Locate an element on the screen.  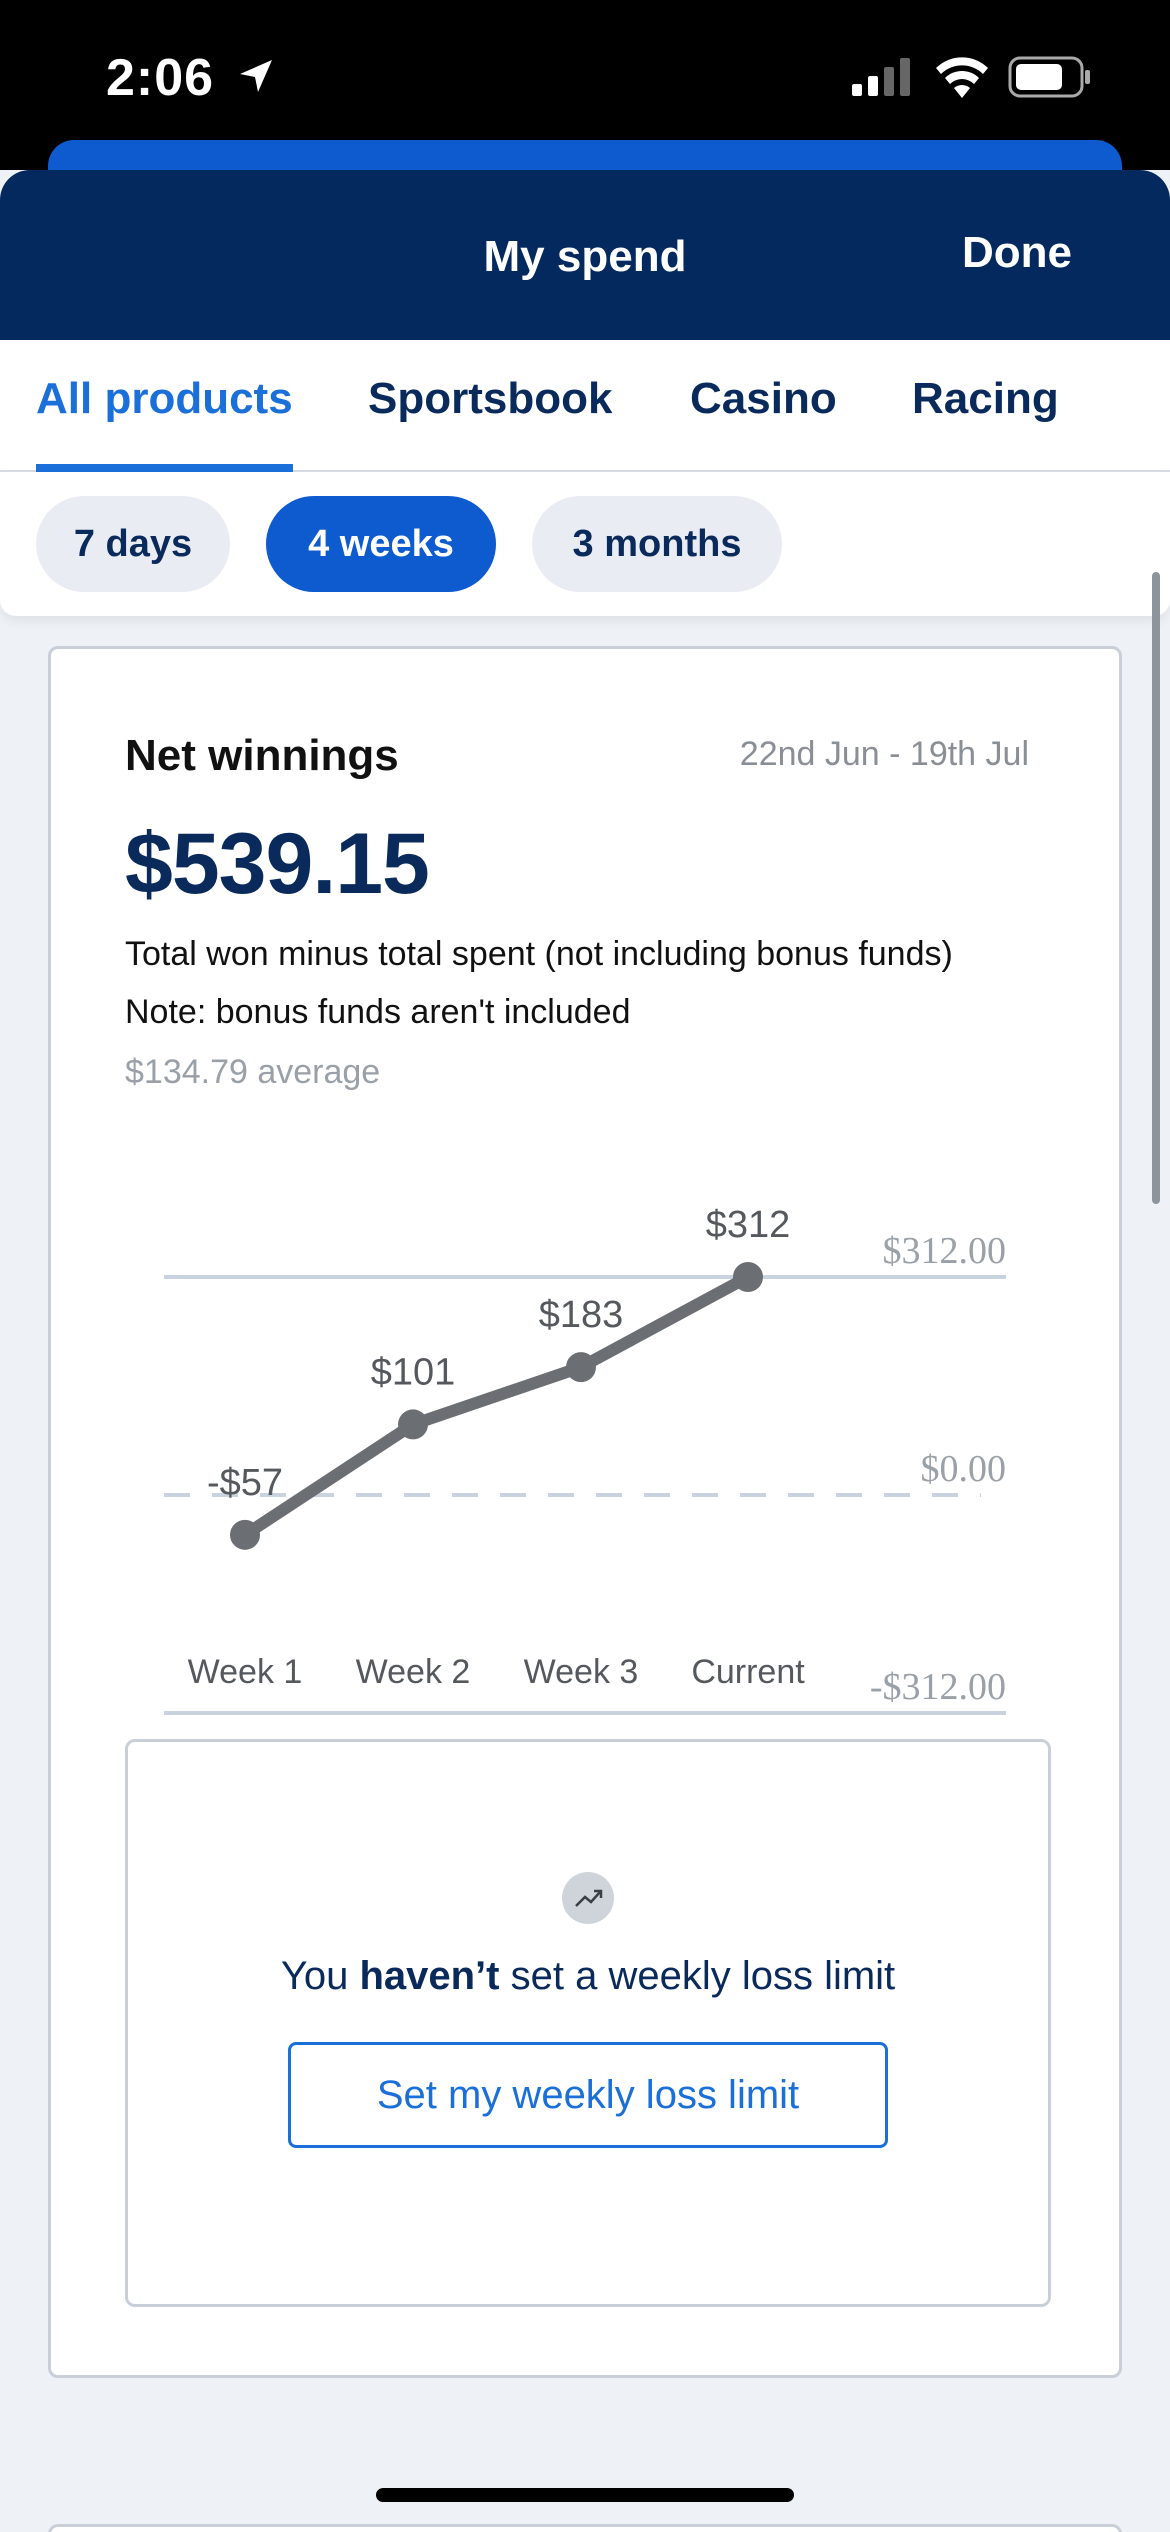
battery-icon is located at coordinates (1049, 77).